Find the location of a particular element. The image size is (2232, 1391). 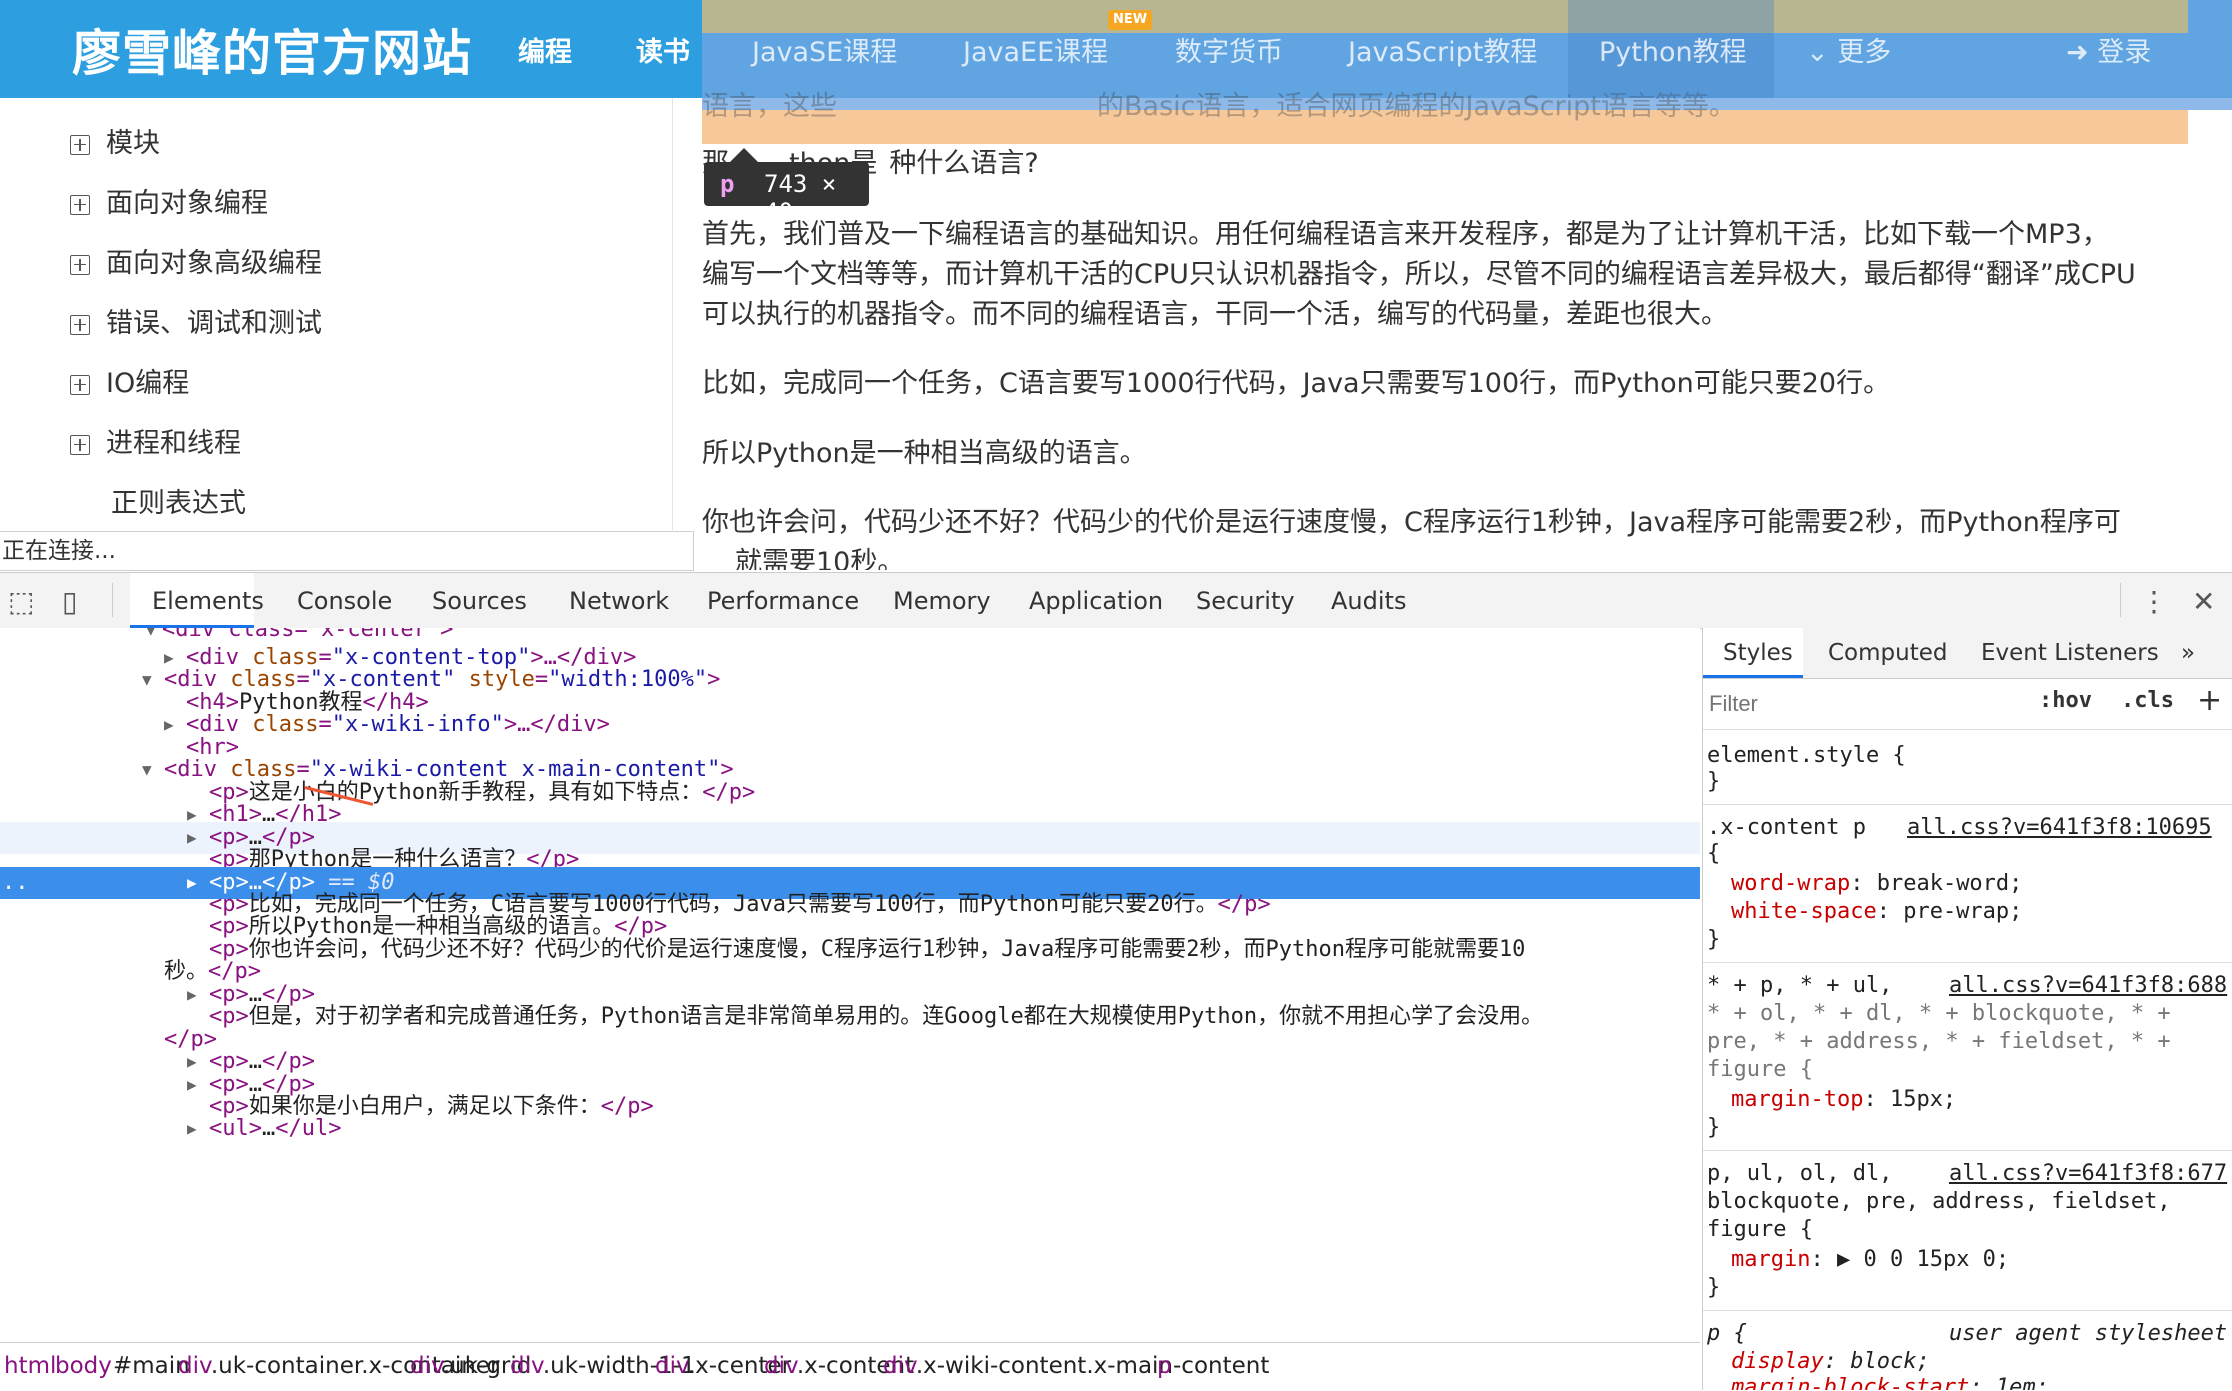

new-badge: NEW is located at coordinates (1130, 20).